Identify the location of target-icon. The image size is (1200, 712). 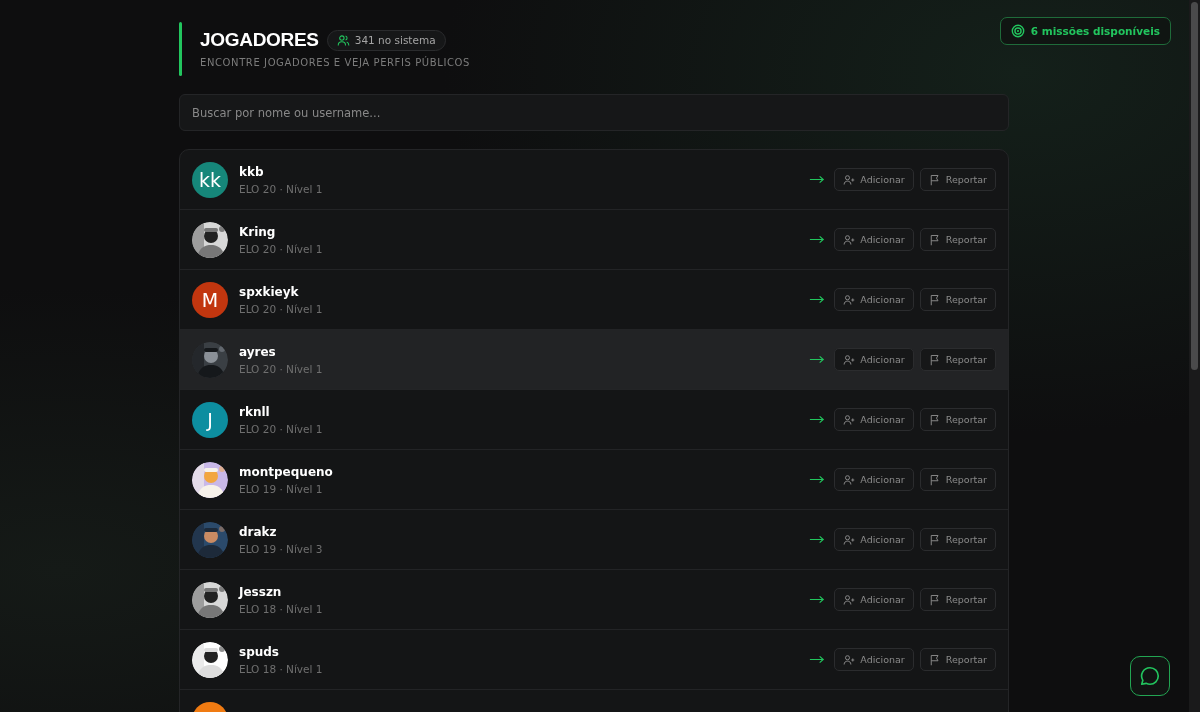
(1017, 31).